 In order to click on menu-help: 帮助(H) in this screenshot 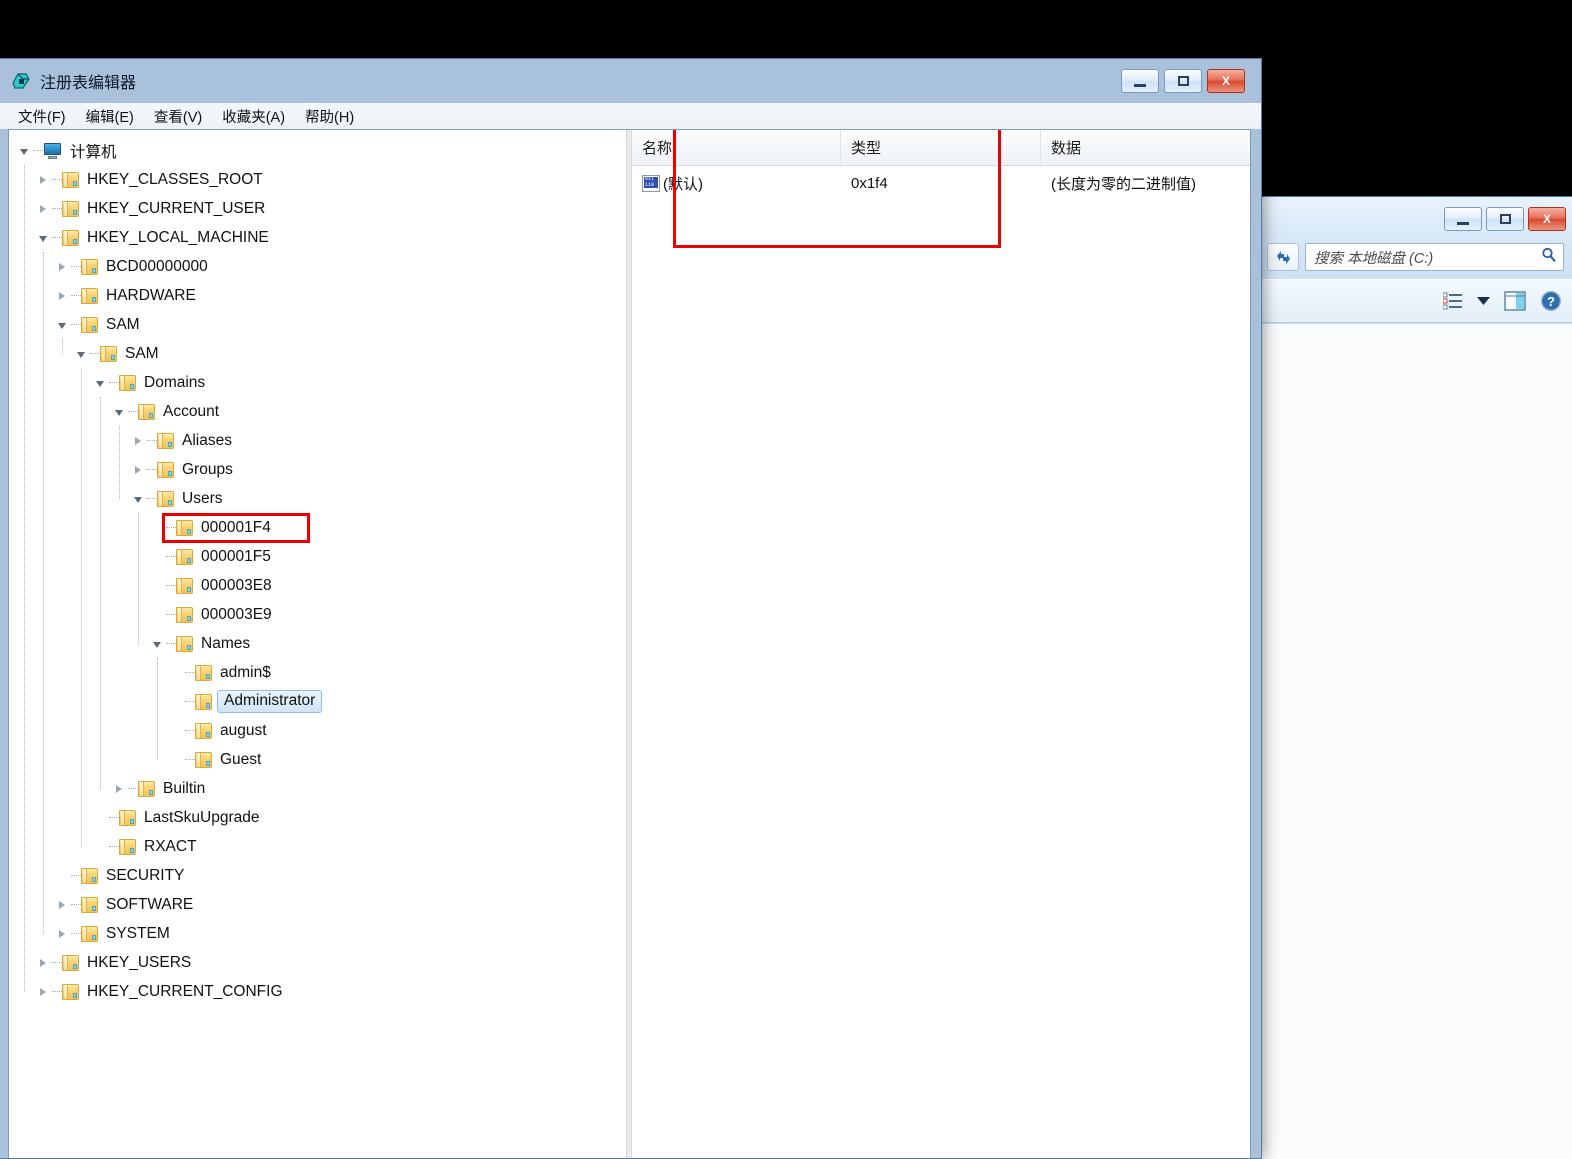, I will do `click(331, 116)`.